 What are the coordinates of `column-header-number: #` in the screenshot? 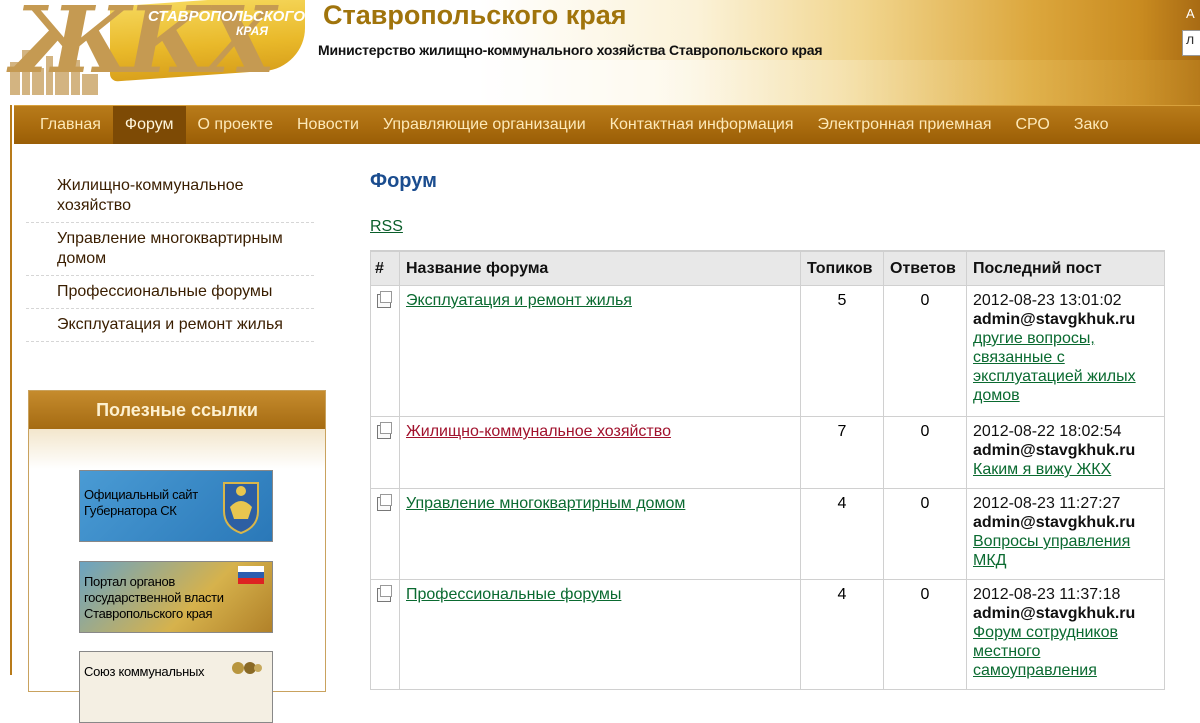 It's located at (385, 268).